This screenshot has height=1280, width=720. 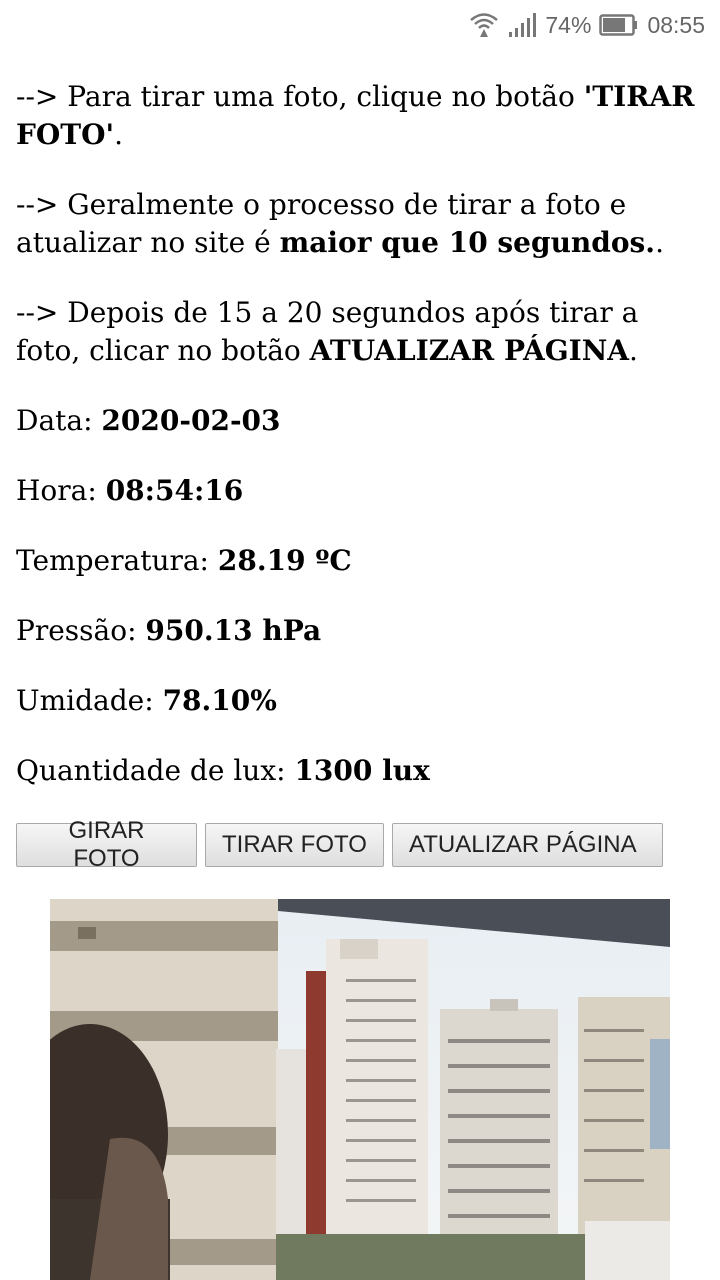 I want to click on status-icons: 74% 08:55, so click(x=587, y=25).